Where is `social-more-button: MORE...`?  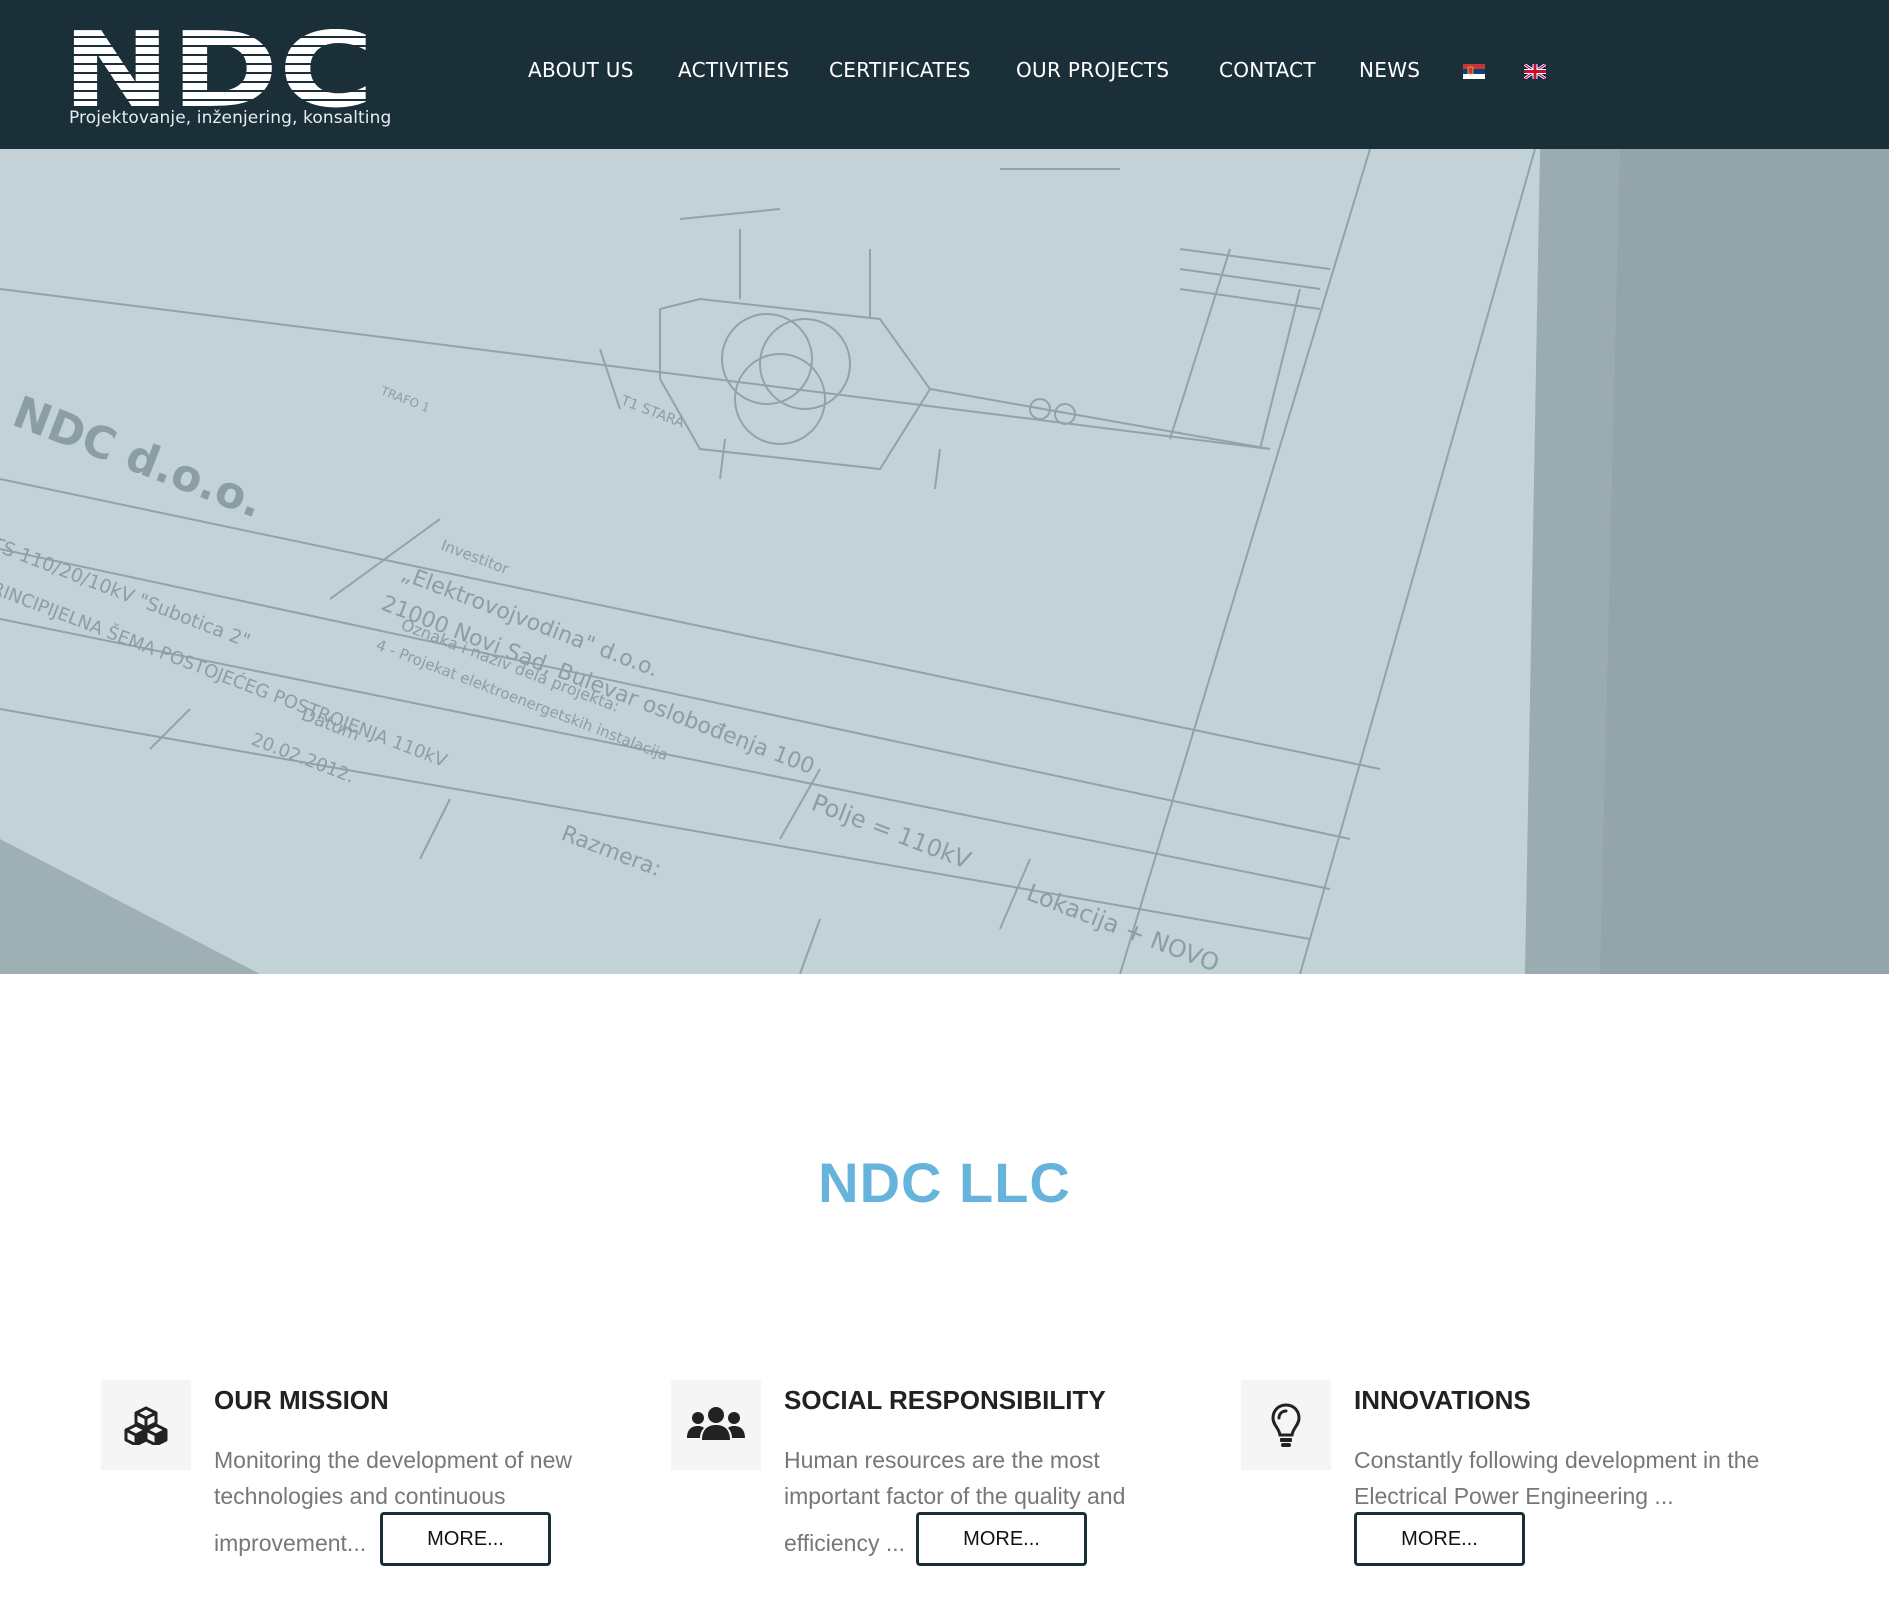 social-more-button: MORE... is located at coordinates (1001, 1539).